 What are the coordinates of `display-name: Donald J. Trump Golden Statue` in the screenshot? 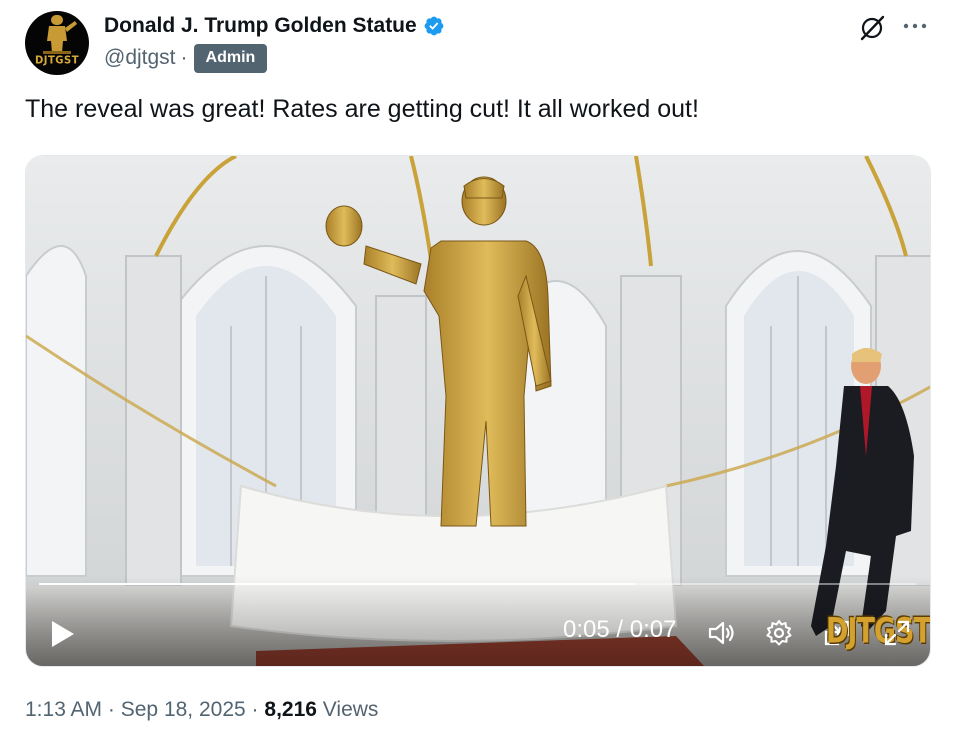 It's located at (260, 26).